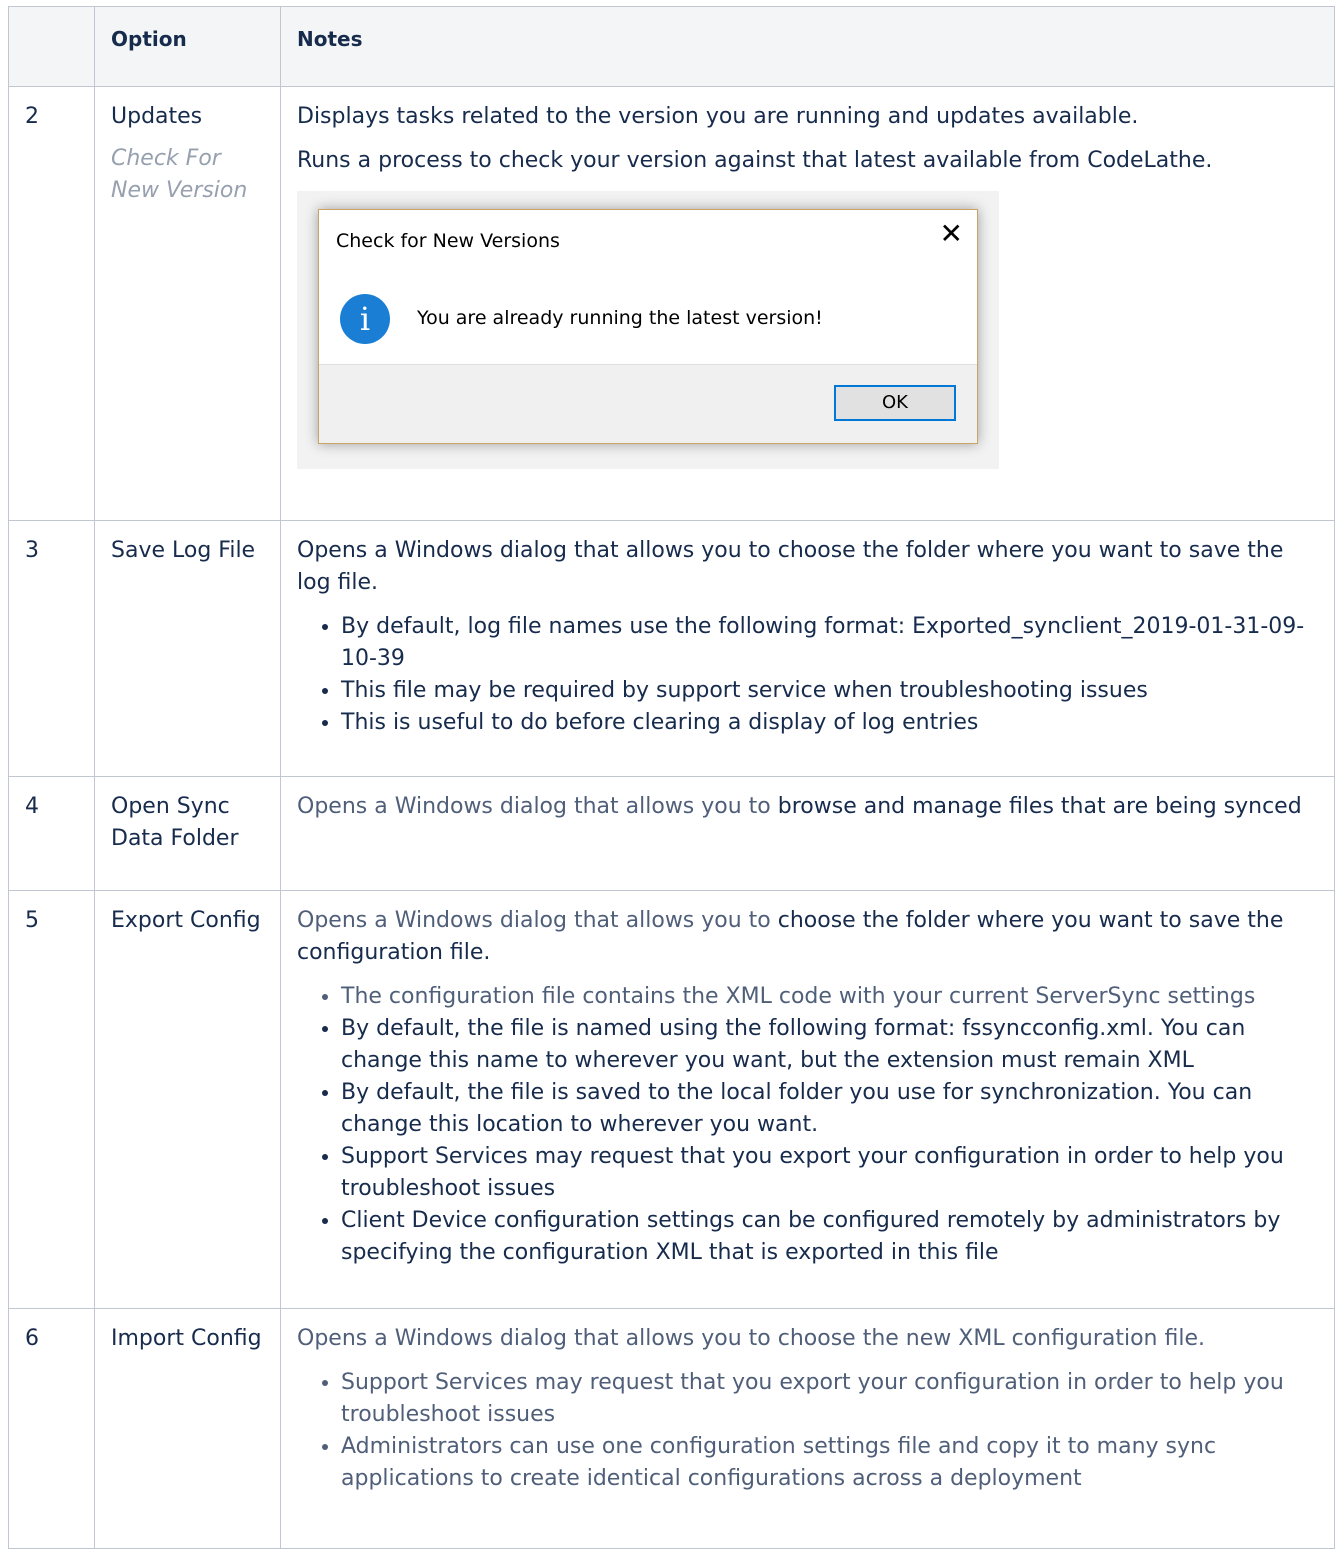  Describe the element at coordinates (32, 920) in the screenshot. I see `row-number: 5` at that location.